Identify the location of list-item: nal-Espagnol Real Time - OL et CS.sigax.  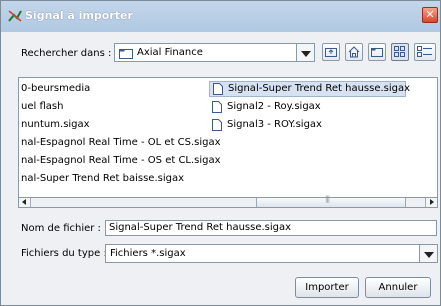
(121, 143).